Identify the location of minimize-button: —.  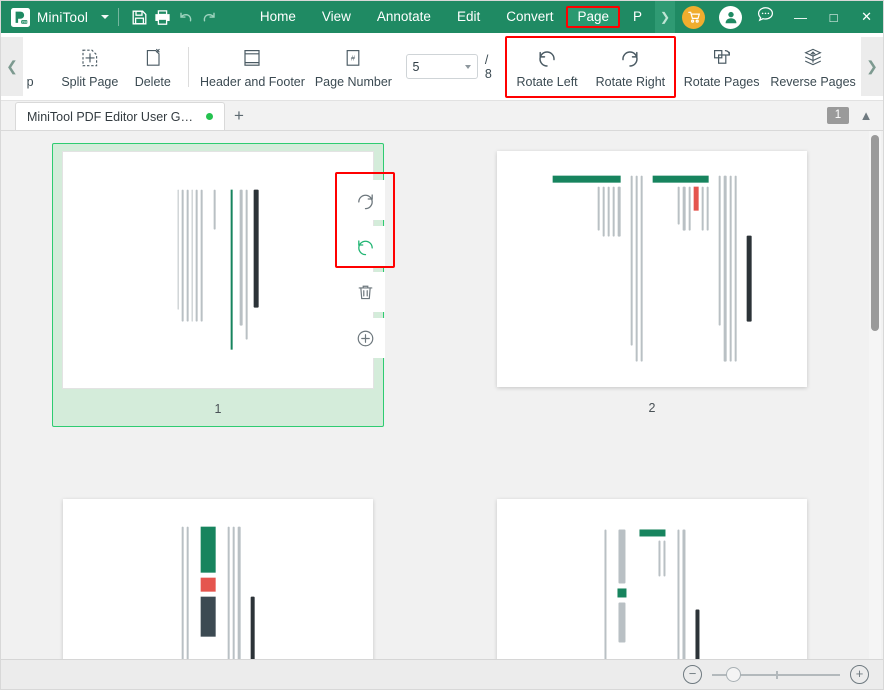
(800, 17).